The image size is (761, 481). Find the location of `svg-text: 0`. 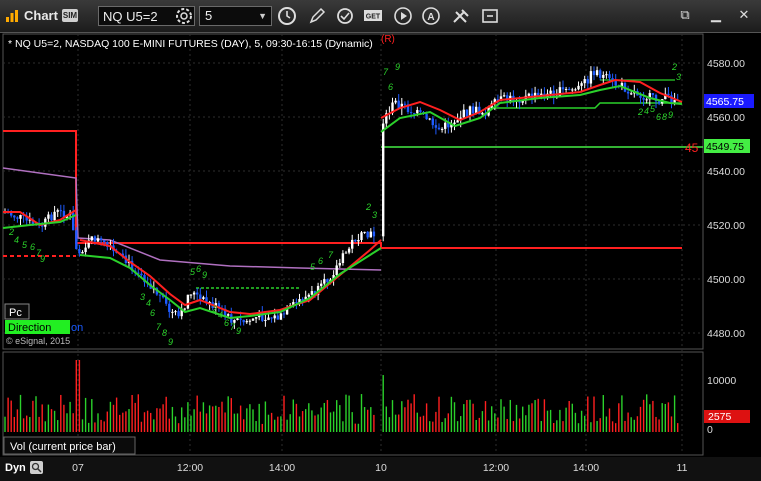

svg-text: 0 is located at coordinates (710, 430).